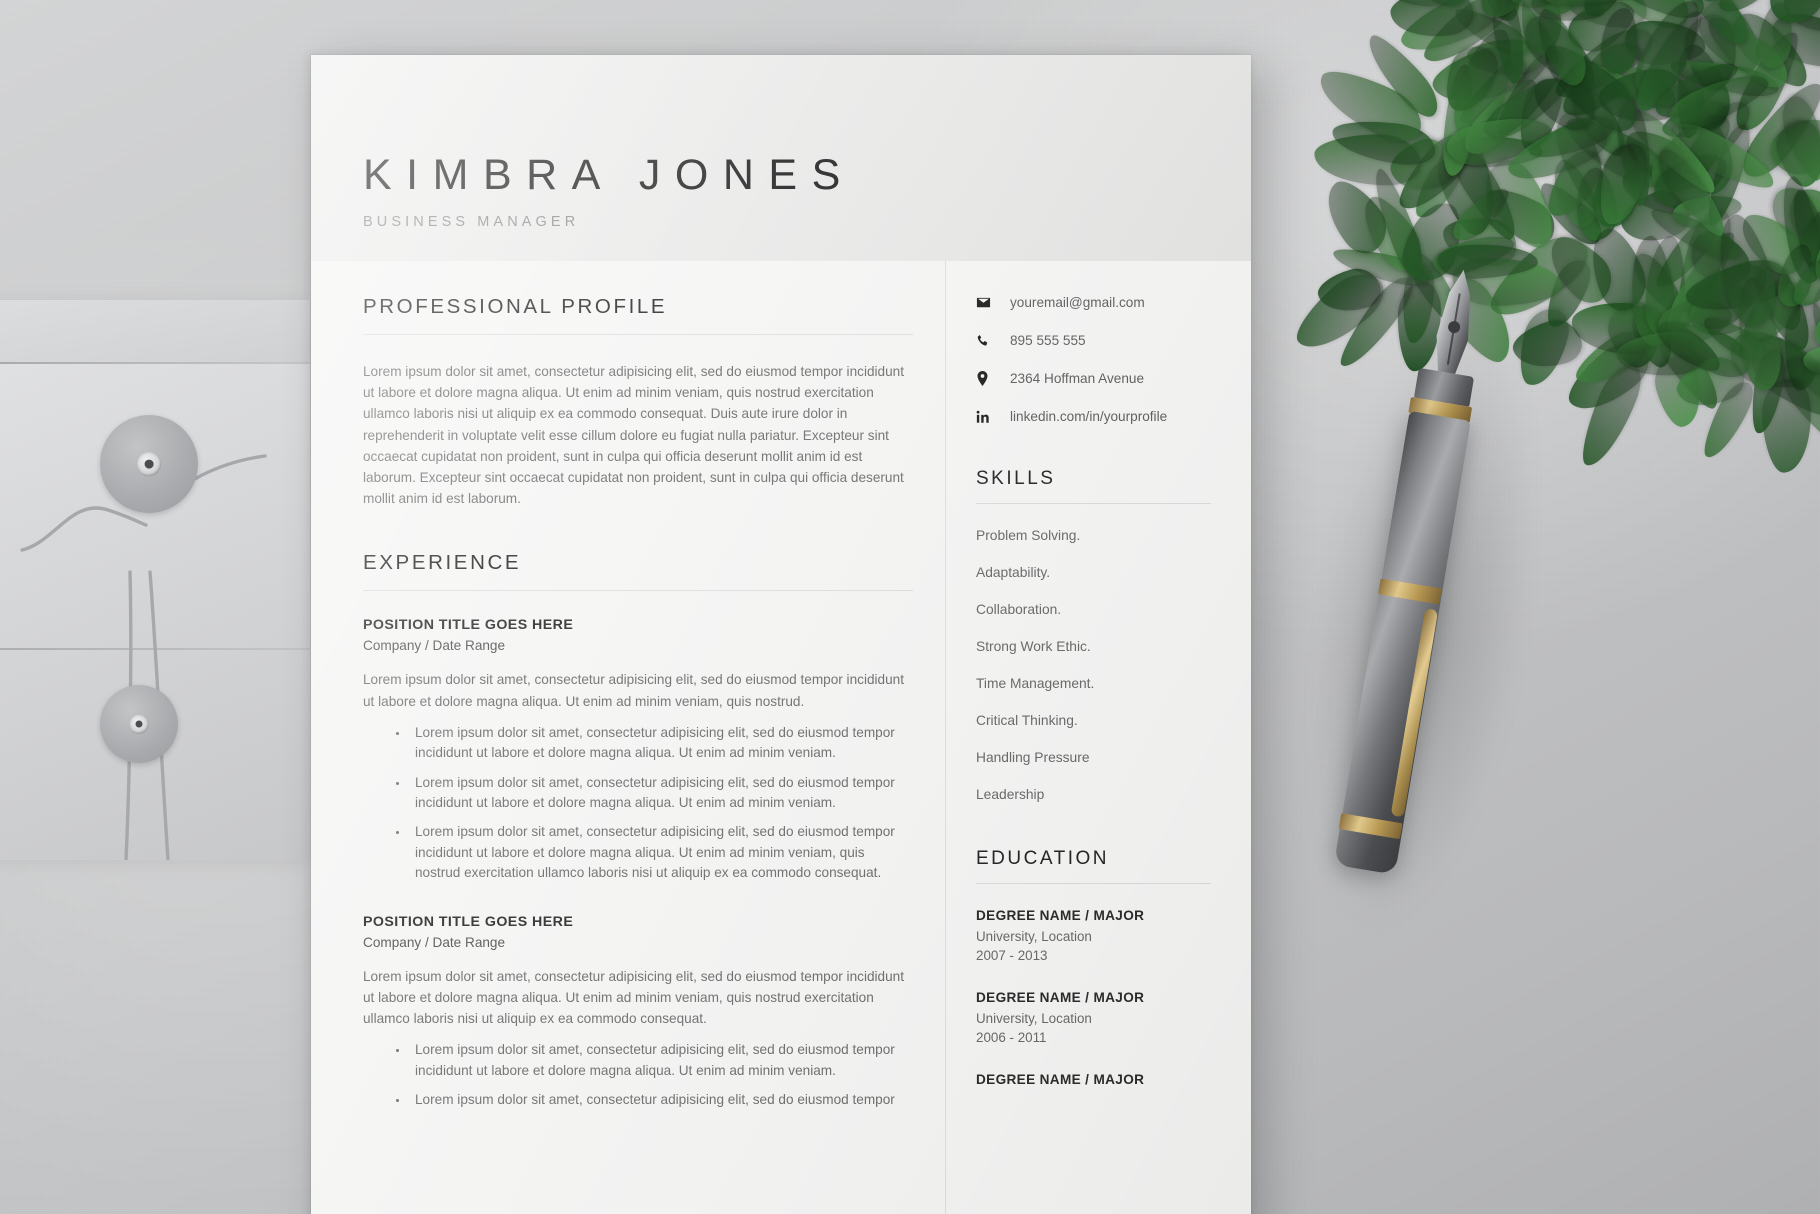 The width and height of the screenshot is (1820, 1214). What do you see at coordinates (1016, 478) in the screenshot?
I see `skills-heading: SKILLS` at bounding box center [1016, 478].